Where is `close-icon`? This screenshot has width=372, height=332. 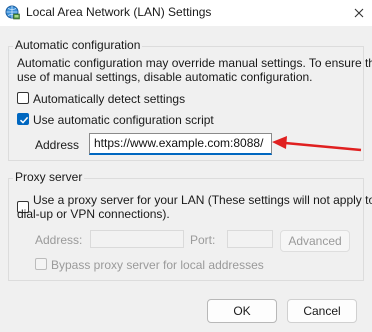
close-icon is located at coordinates (359, 13).